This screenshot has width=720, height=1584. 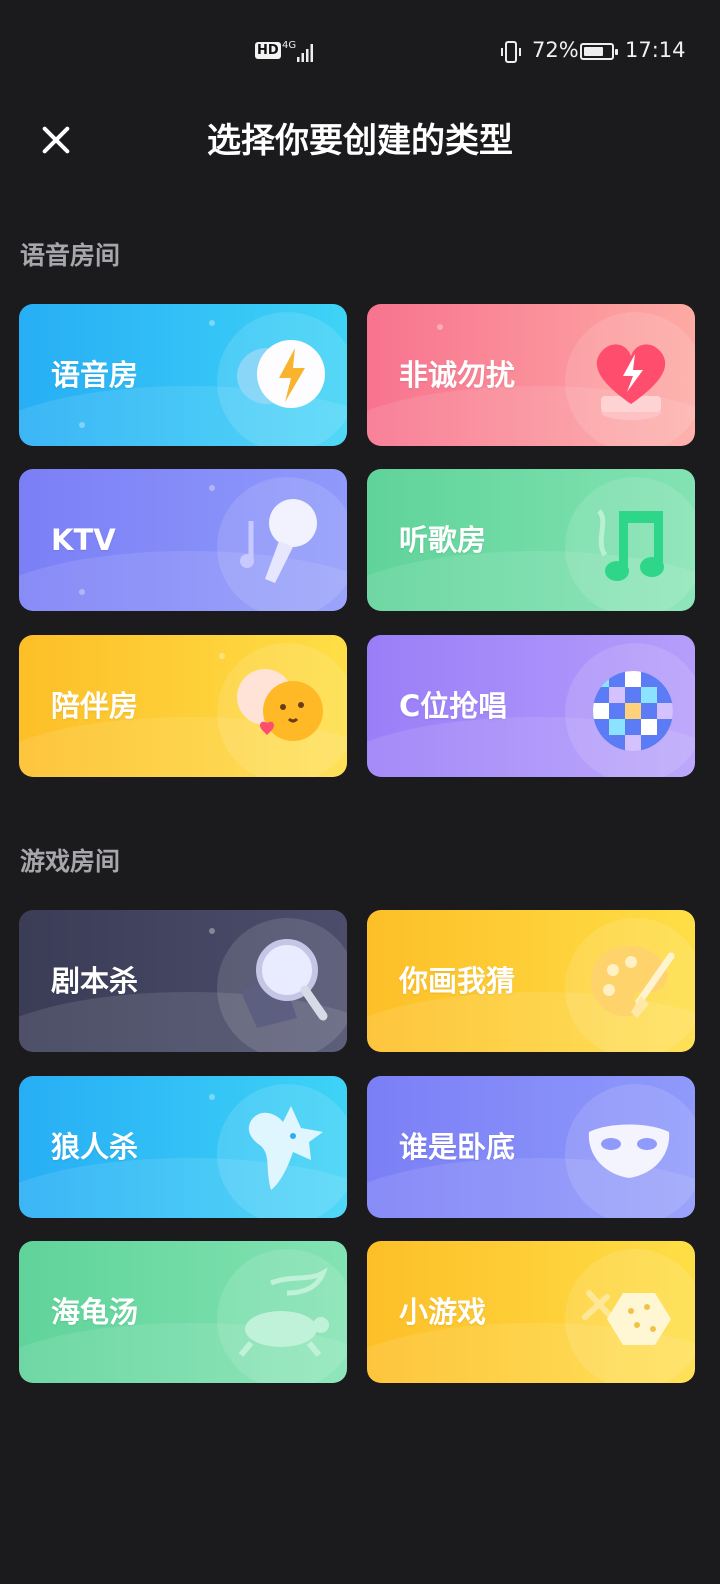 I want to click on card-ktv: KTV, so click(x=183, y=540).